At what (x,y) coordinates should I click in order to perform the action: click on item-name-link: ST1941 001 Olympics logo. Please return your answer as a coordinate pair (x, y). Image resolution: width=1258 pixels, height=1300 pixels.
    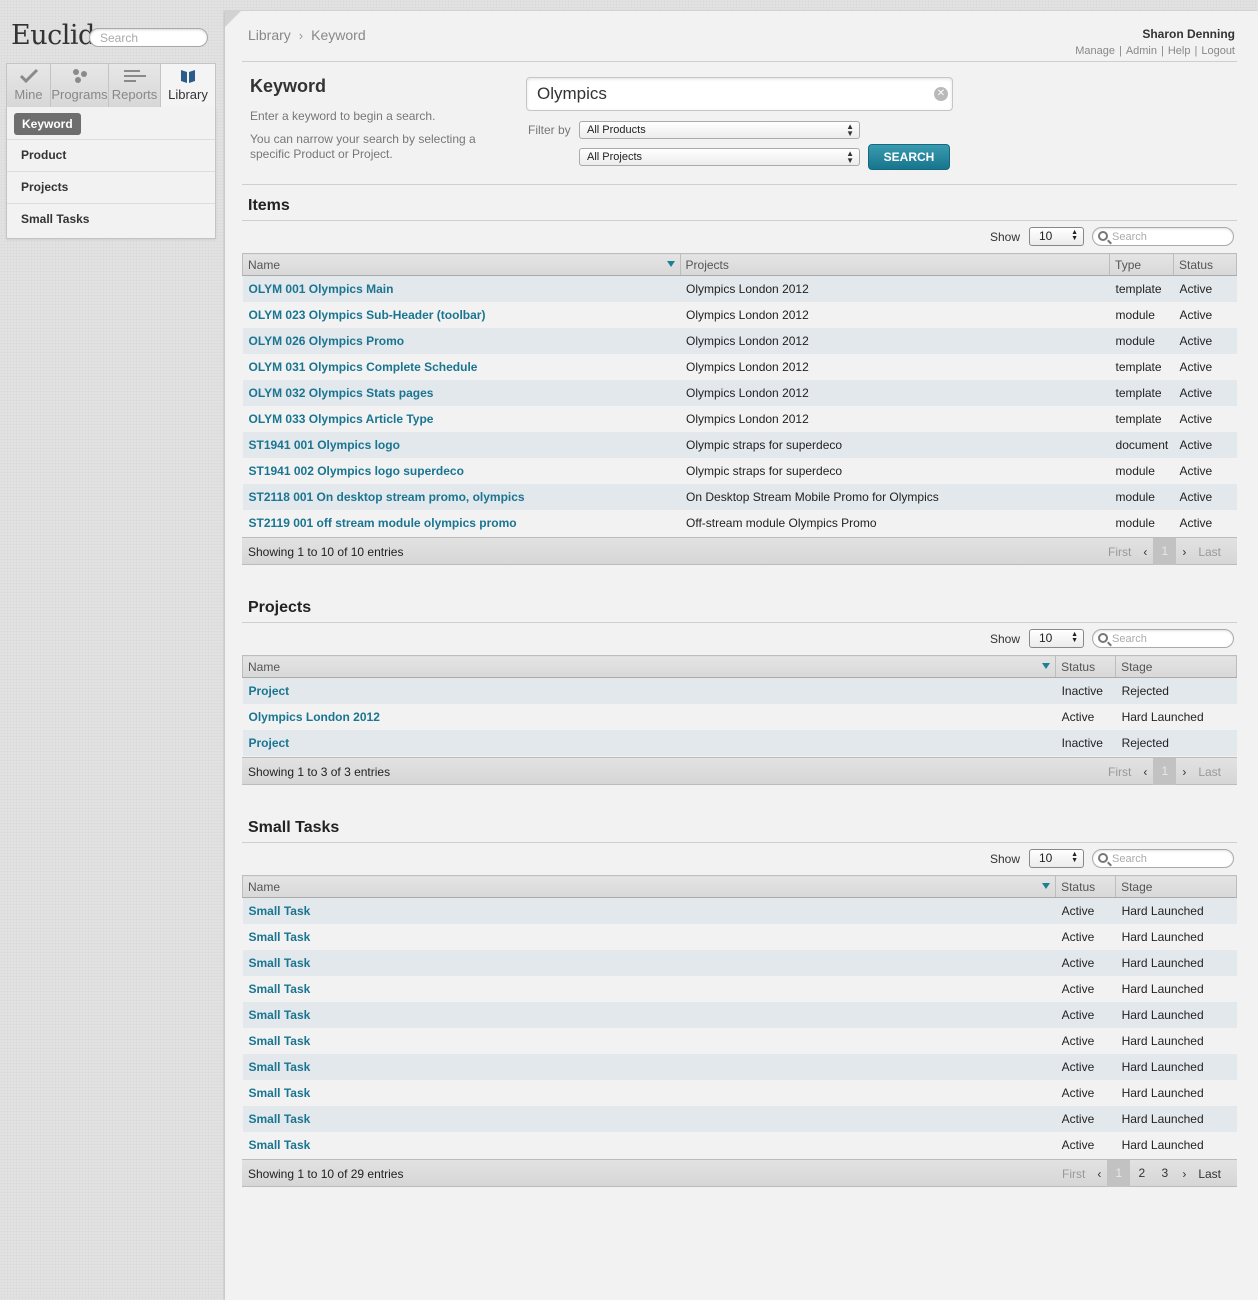
    Looking at the image, I should click on (461, 444).